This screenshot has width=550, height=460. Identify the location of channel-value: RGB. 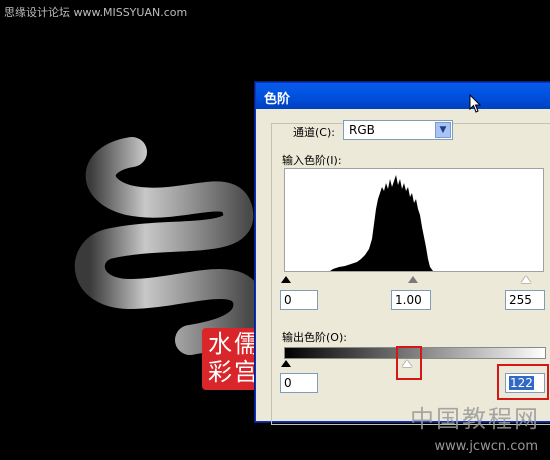
(362, 130).